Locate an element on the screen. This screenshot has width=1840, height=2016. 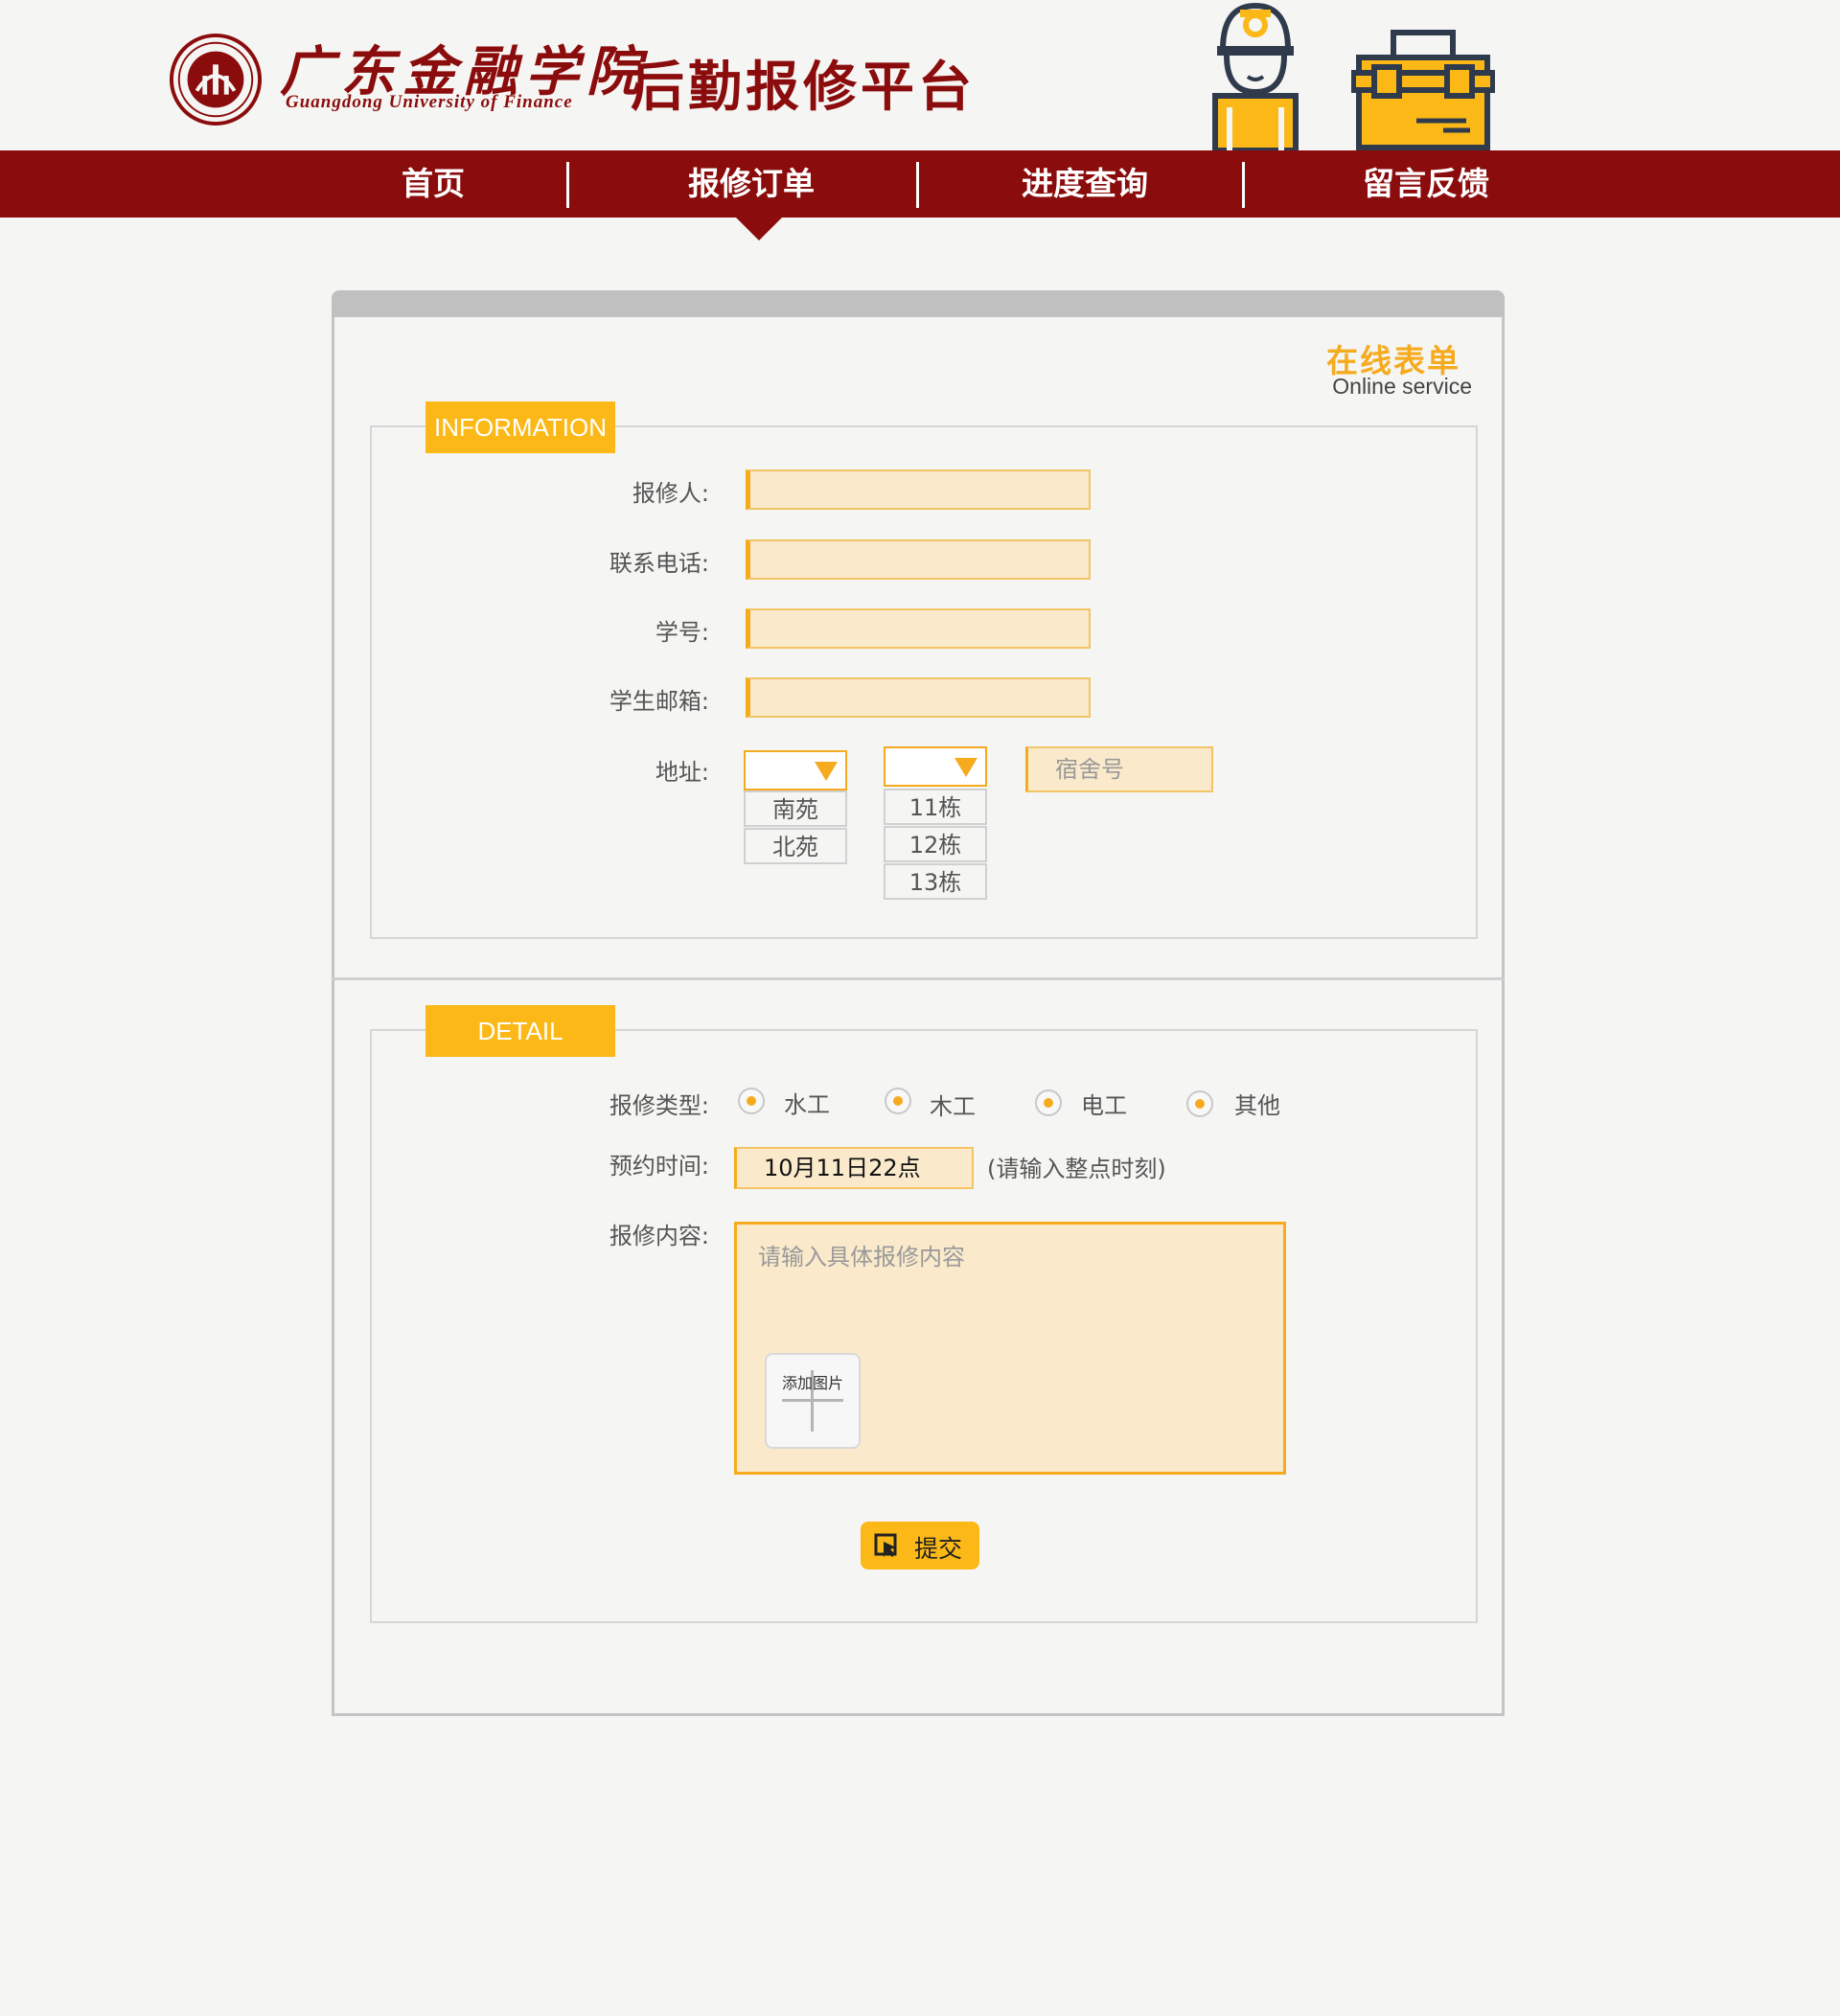
building-select is located at coordinates (935, 766).